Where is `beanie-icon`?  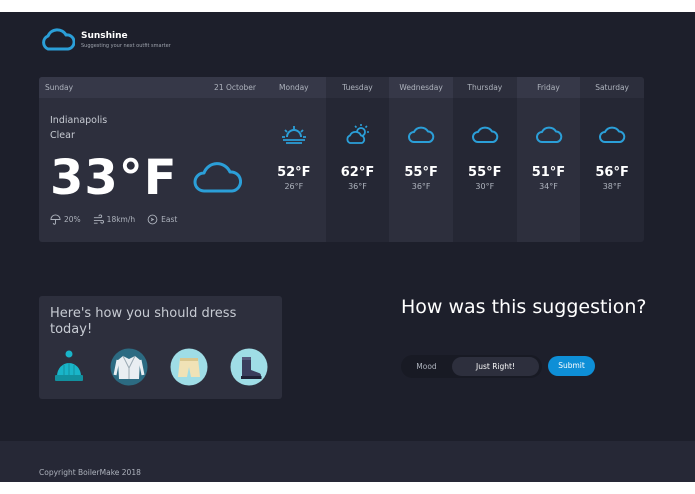
beanie-icon is located at coordinates (69, 365).